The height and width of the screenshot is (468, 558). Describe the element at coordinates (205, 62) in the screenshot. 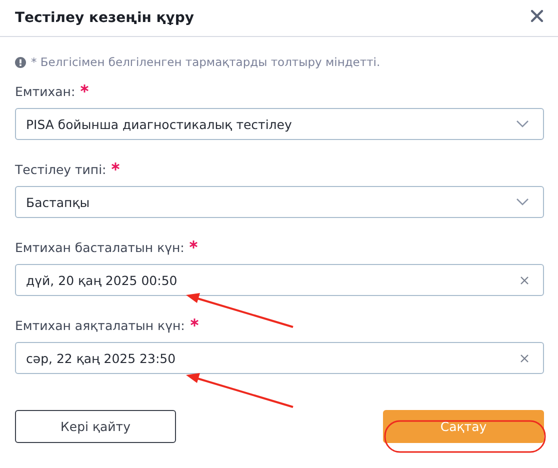

I see `required-note: * Белгісімен белгіленген тармақтарды толтыру міндетті.` at that location.